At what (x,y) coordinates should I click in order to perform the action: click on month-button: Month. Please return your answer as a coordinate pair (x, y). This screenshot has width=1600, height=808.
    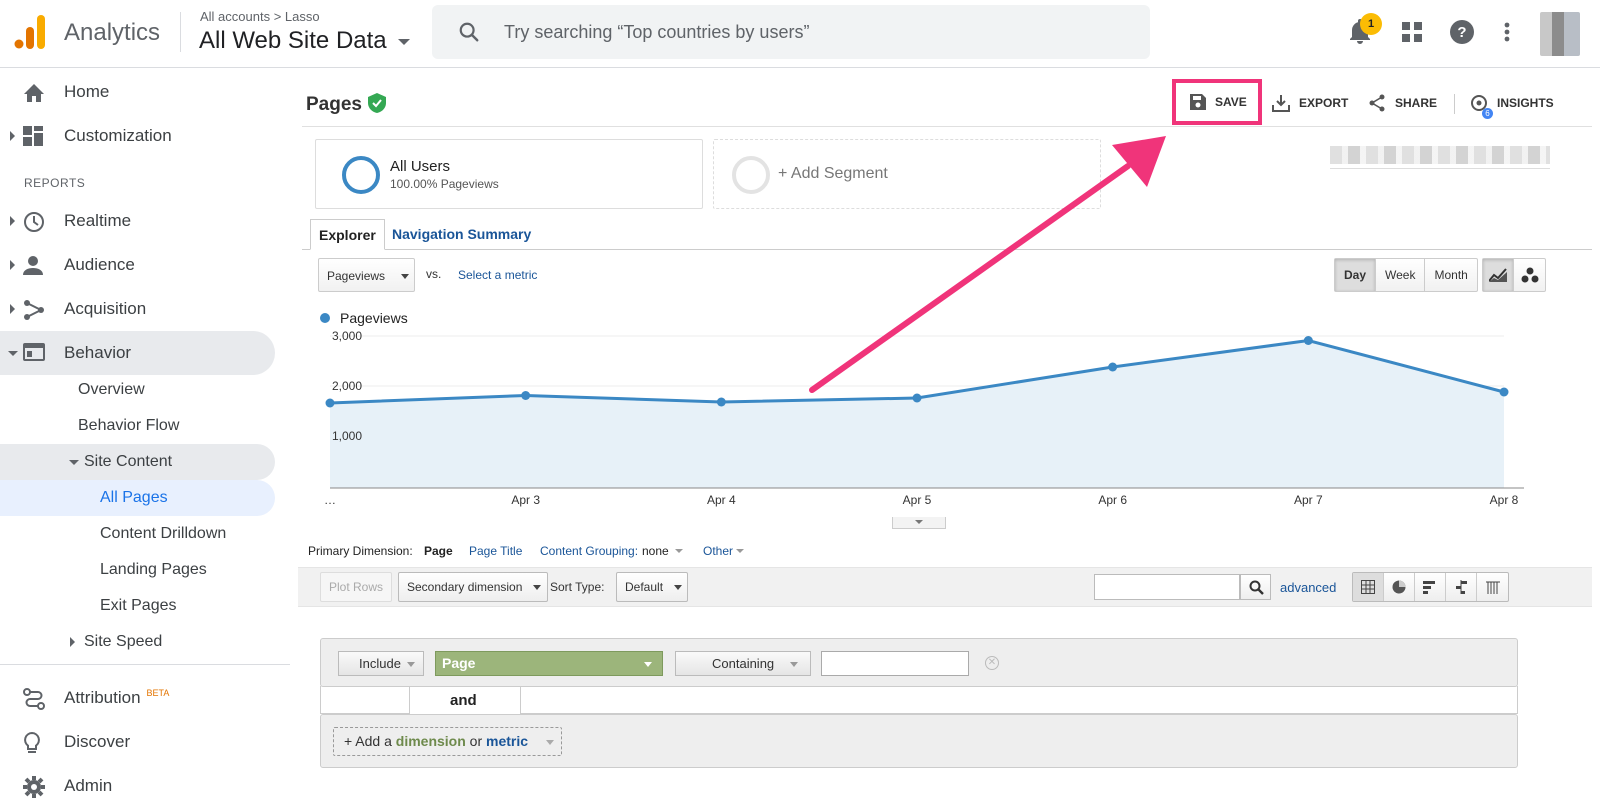
    Looking at the image, I should click on (1450, 275).